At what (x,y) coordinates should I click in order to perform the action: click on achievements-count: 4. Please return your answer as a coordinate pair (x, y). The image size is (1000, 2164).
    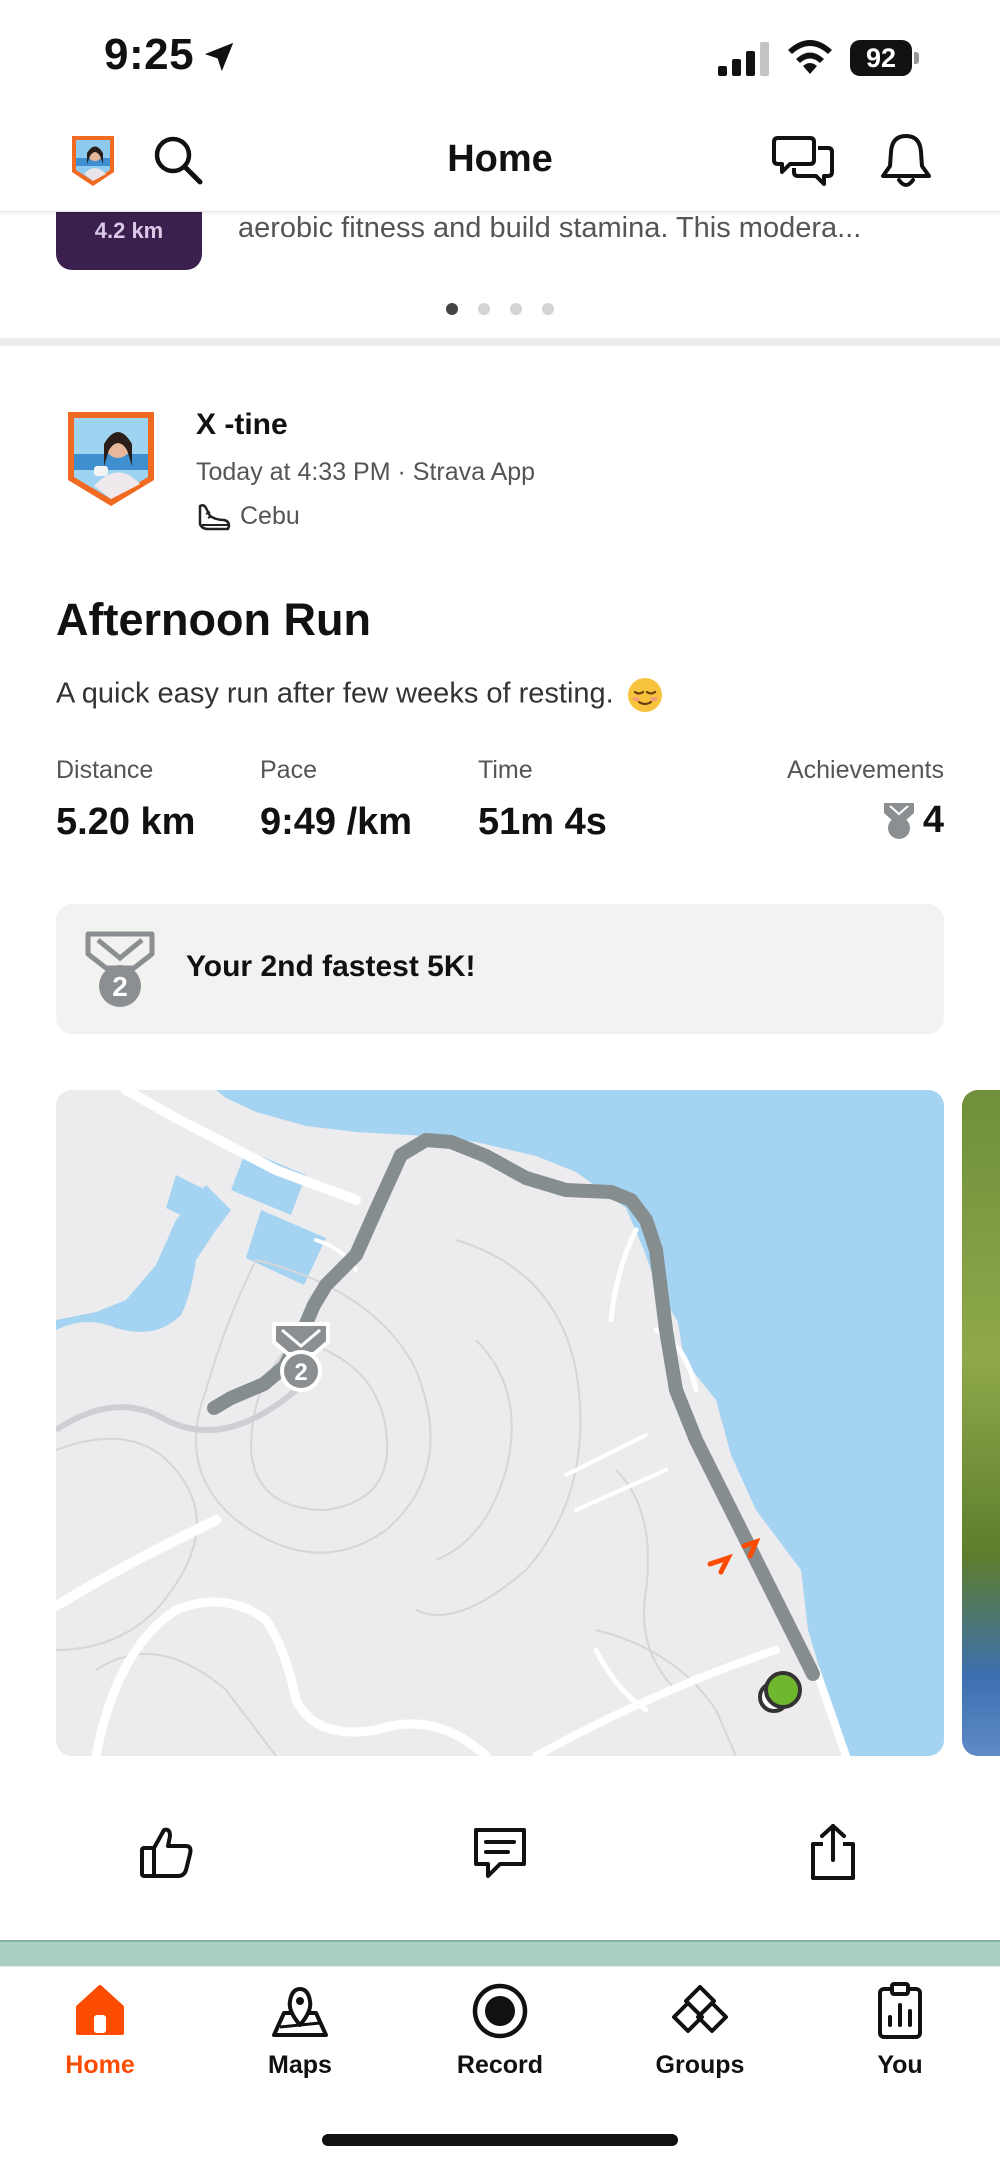
    Looking at the image, I should click on (933, 820).